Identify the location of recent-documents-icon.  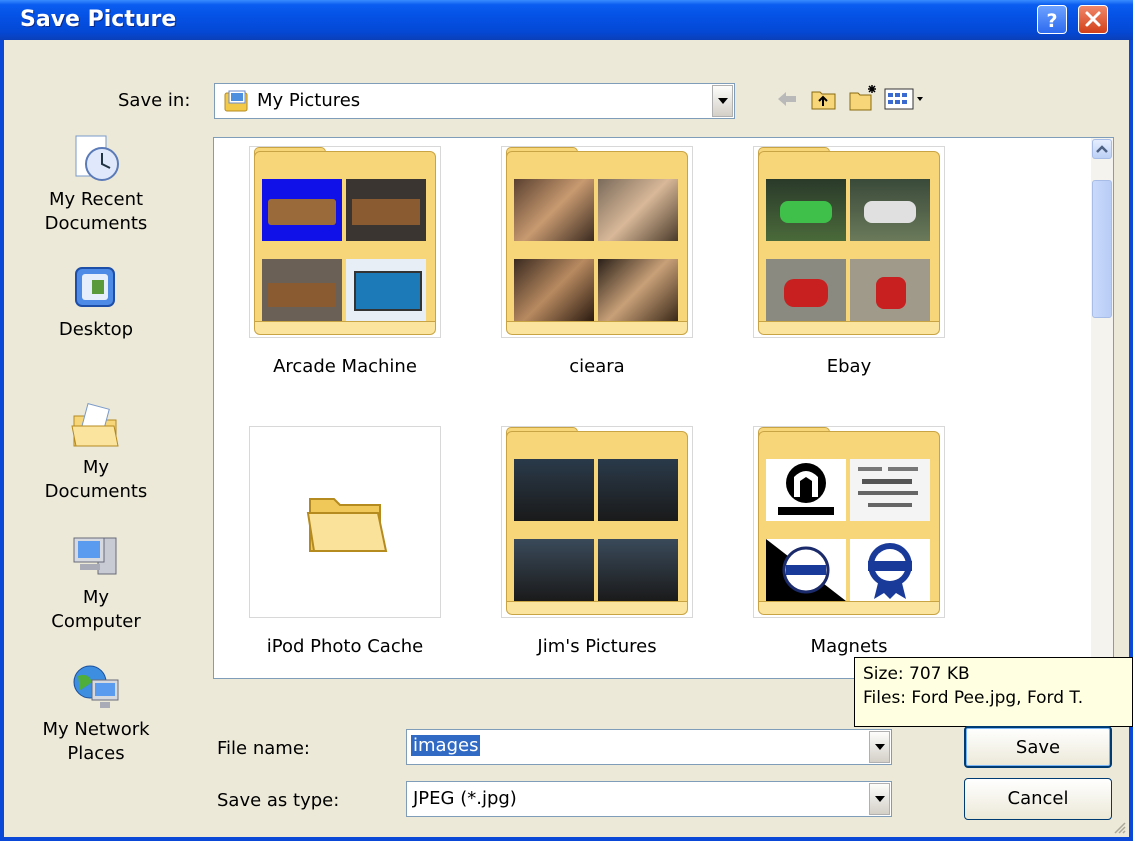
(97, 158).